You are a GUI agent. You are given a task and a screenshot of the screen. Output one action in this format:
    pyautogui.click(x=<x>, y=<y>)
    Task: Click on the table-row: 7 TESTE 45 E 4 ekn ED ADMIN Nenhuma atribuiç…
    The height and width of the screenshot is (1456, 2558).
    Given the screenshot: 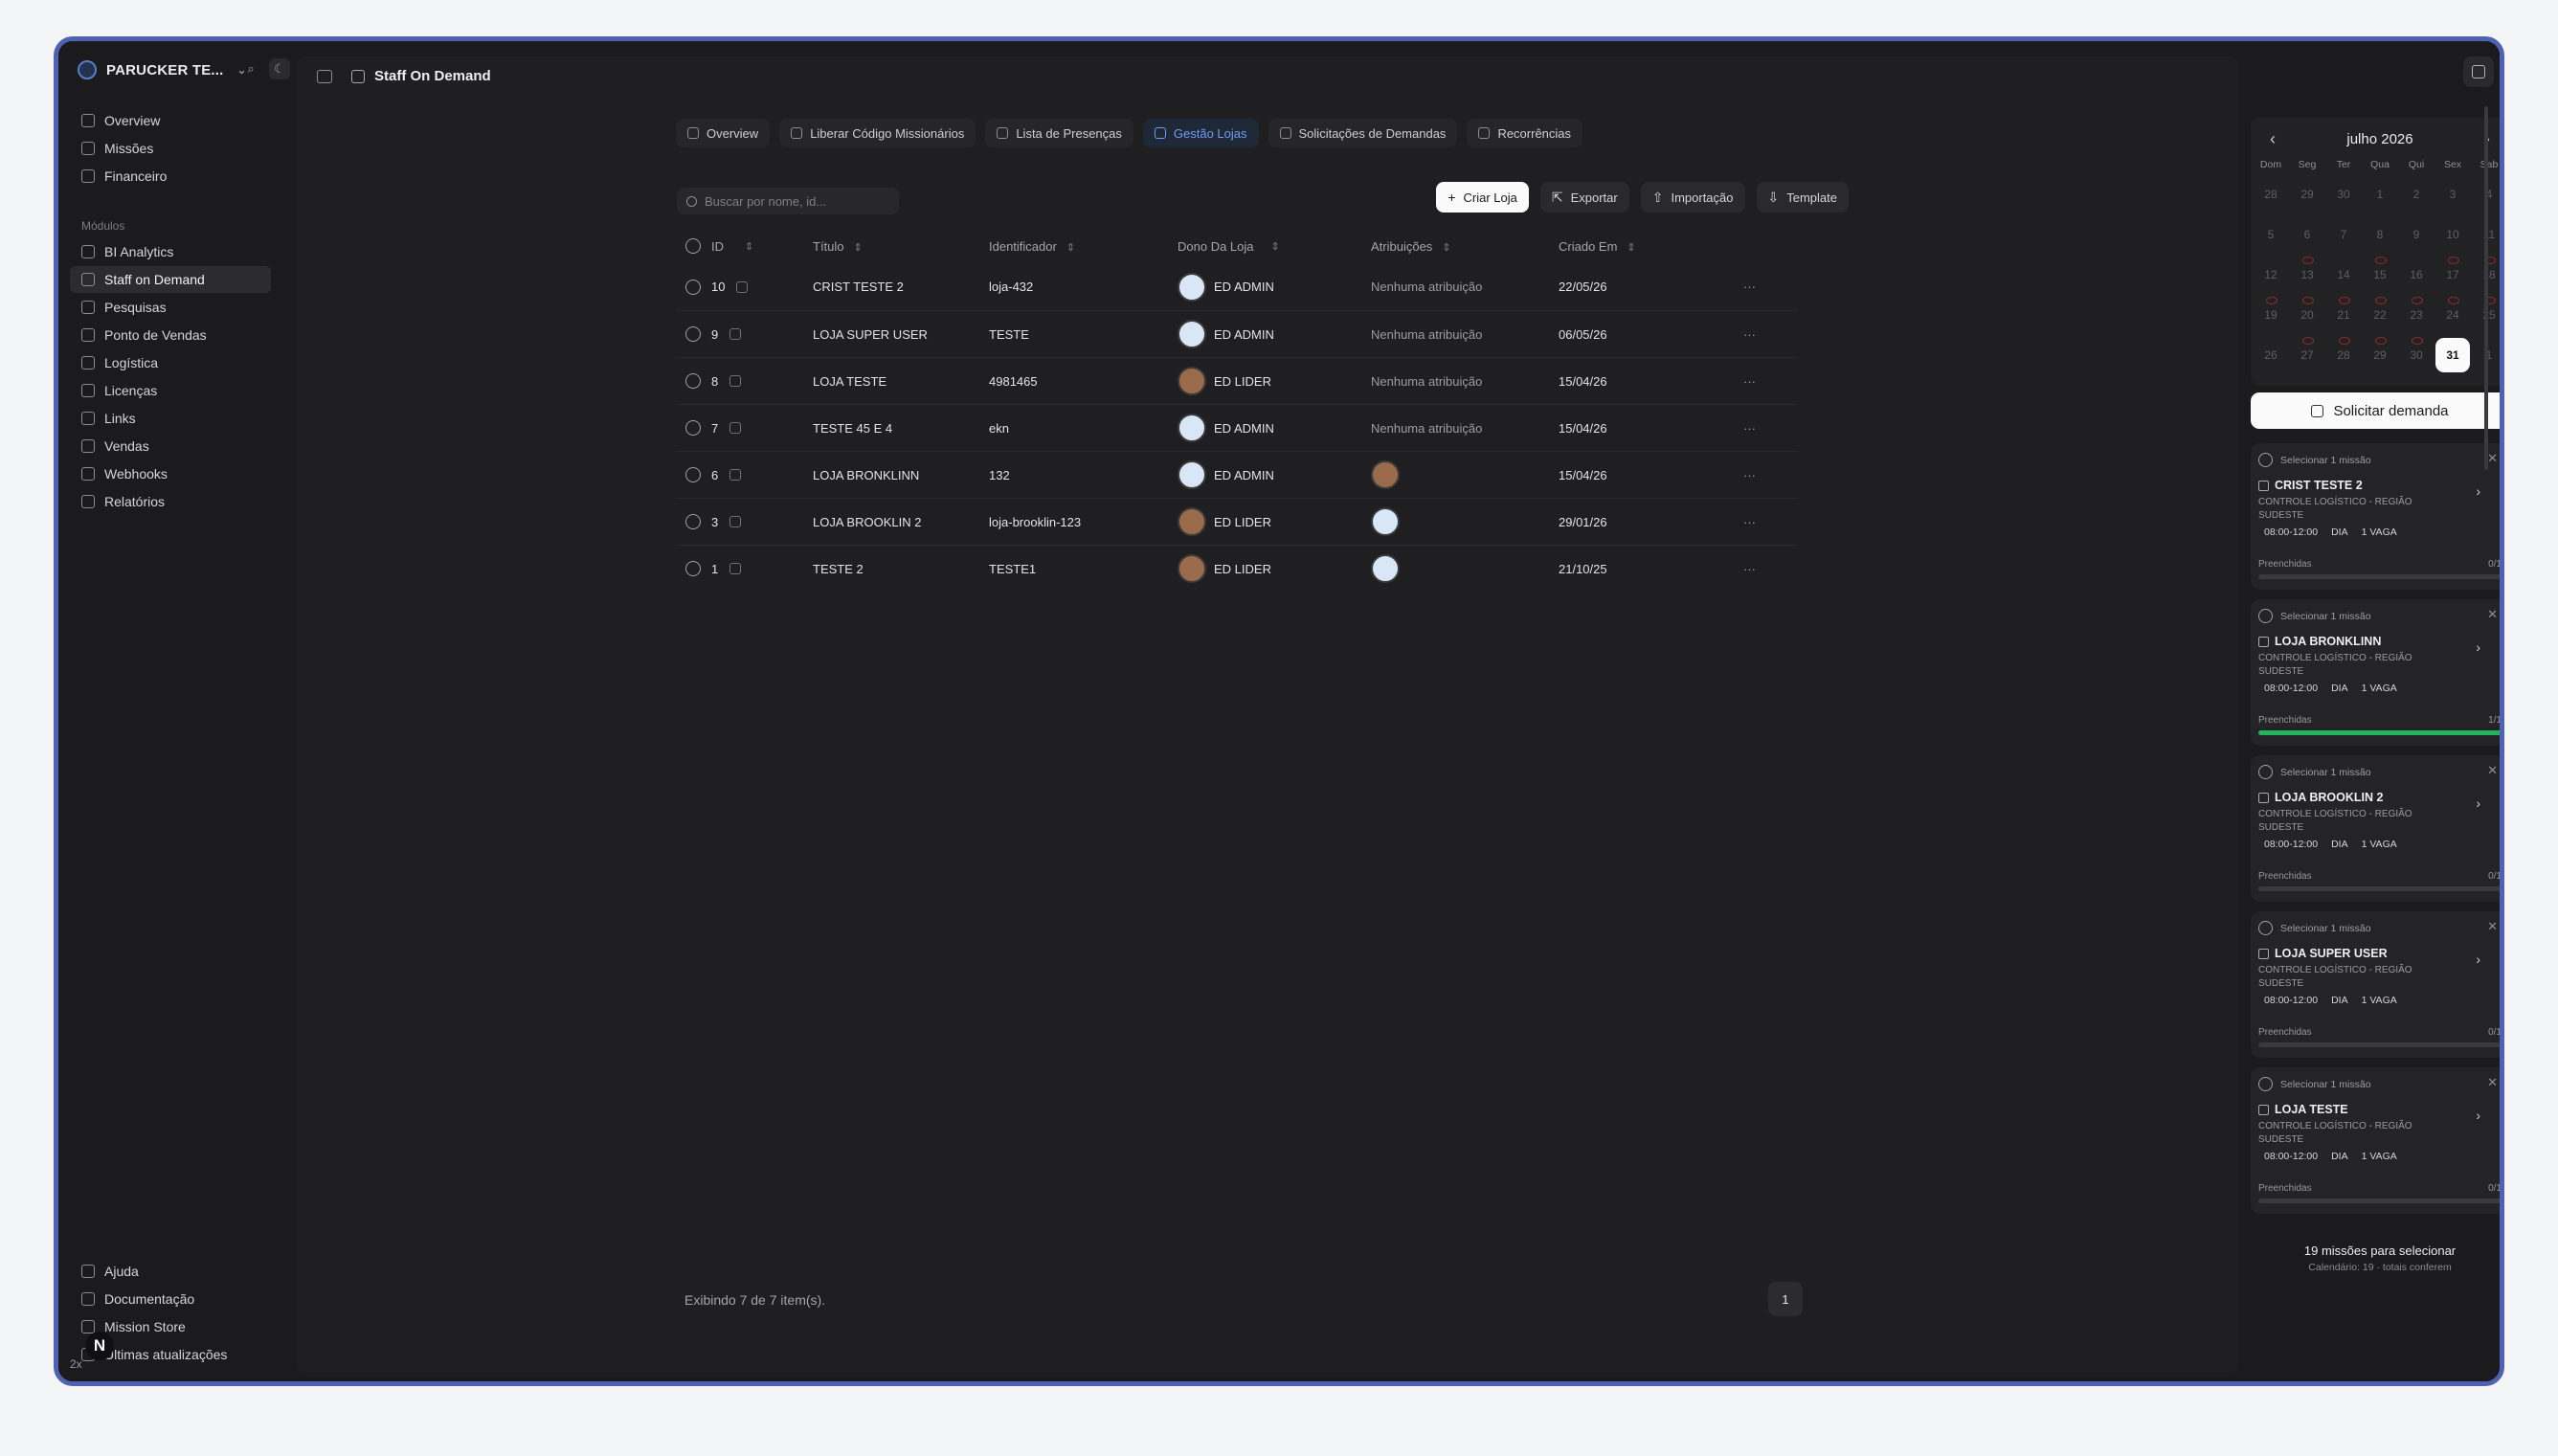 What is the action you would take?
    pyautogui.click(x=1237, y=428)
    